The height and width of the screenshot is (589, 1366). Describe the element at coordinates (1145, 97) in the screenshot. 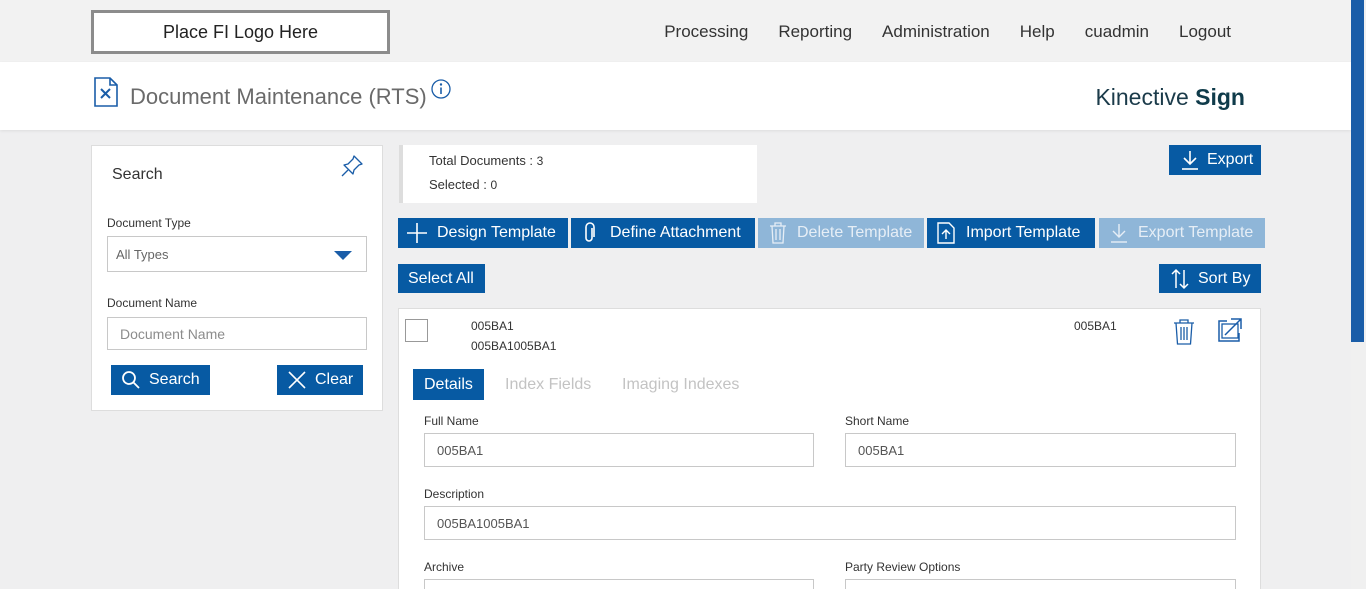

I see `brand-text: Kinective` at that location.